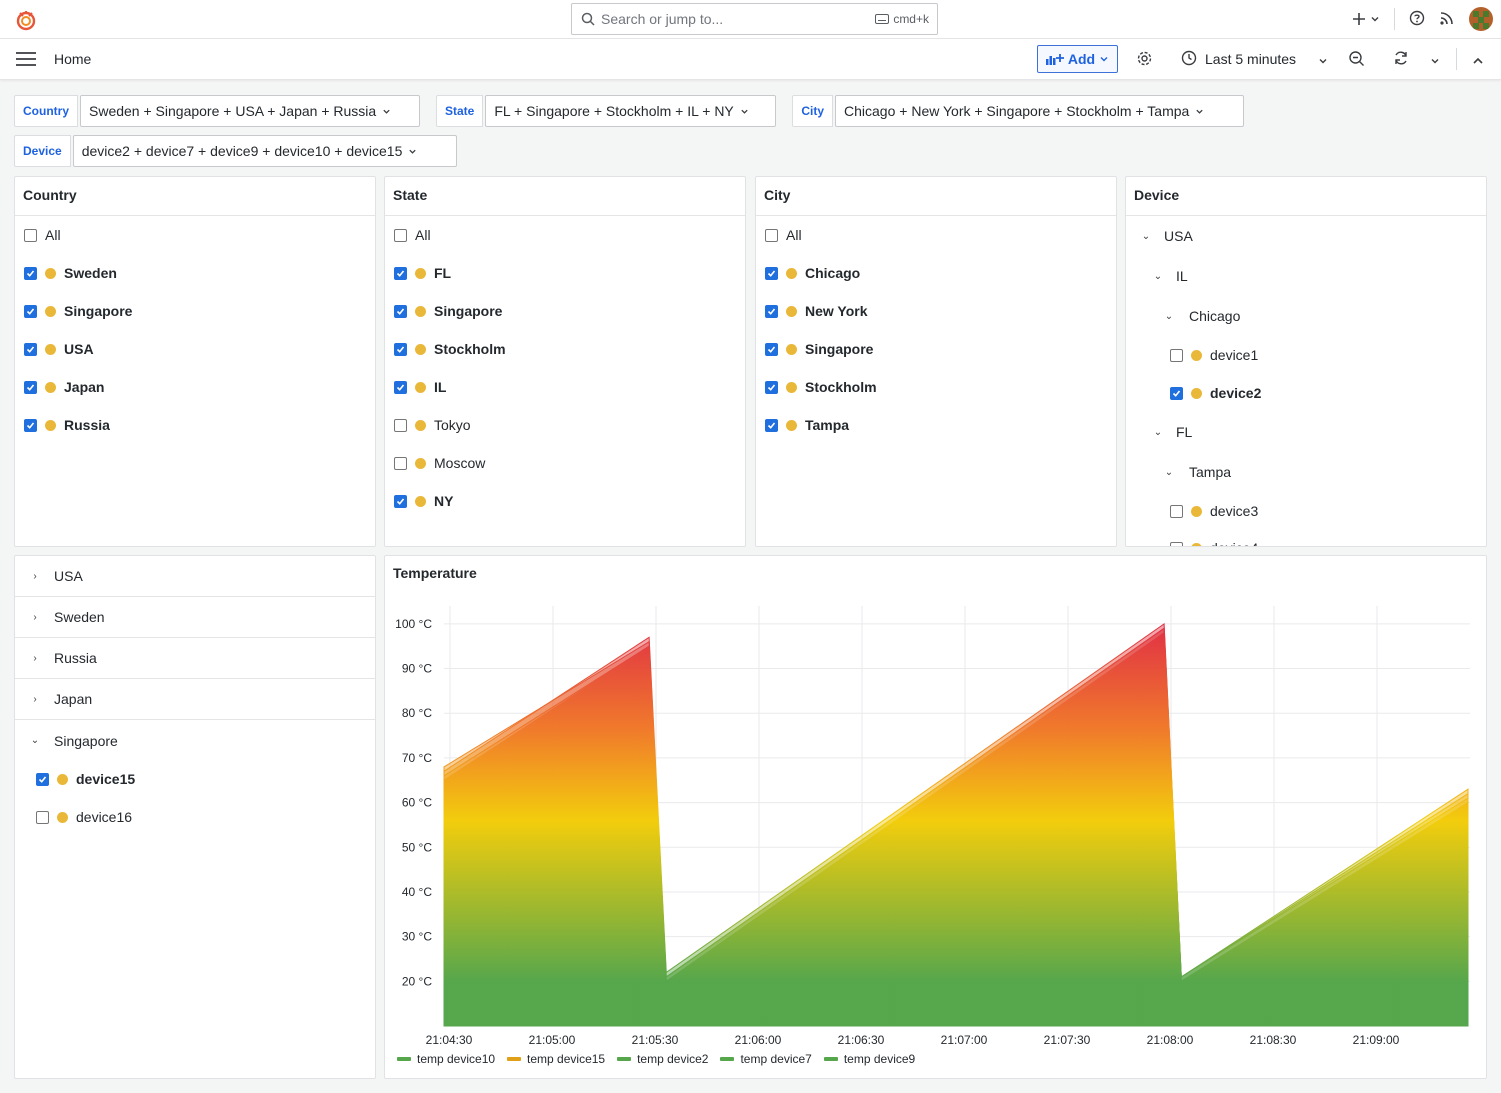 The width and height of the screenshot is (1501, 1093). What do you see at coordinates (1214, 511) in the screenshot?
I see `tree-device-device3: device3` at bounding box center [1214, 511].